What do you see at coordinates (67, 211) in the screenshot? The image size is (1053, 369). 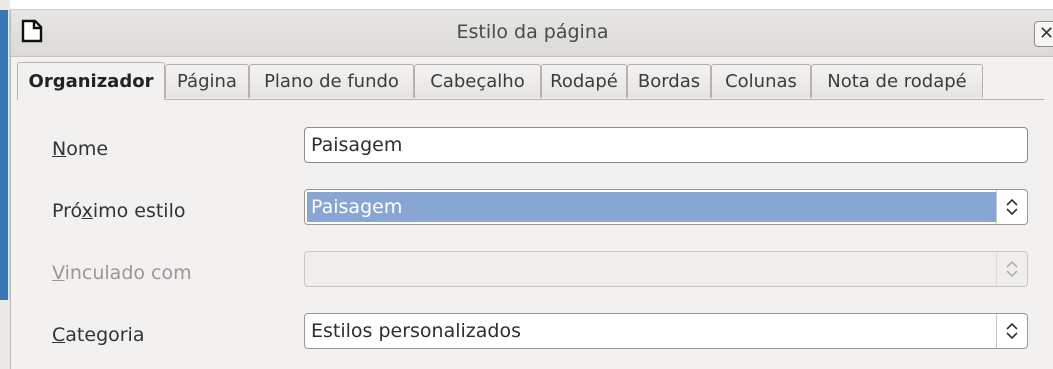 I see `proximo-label-a: Pró` at bounding box center [67, 211].